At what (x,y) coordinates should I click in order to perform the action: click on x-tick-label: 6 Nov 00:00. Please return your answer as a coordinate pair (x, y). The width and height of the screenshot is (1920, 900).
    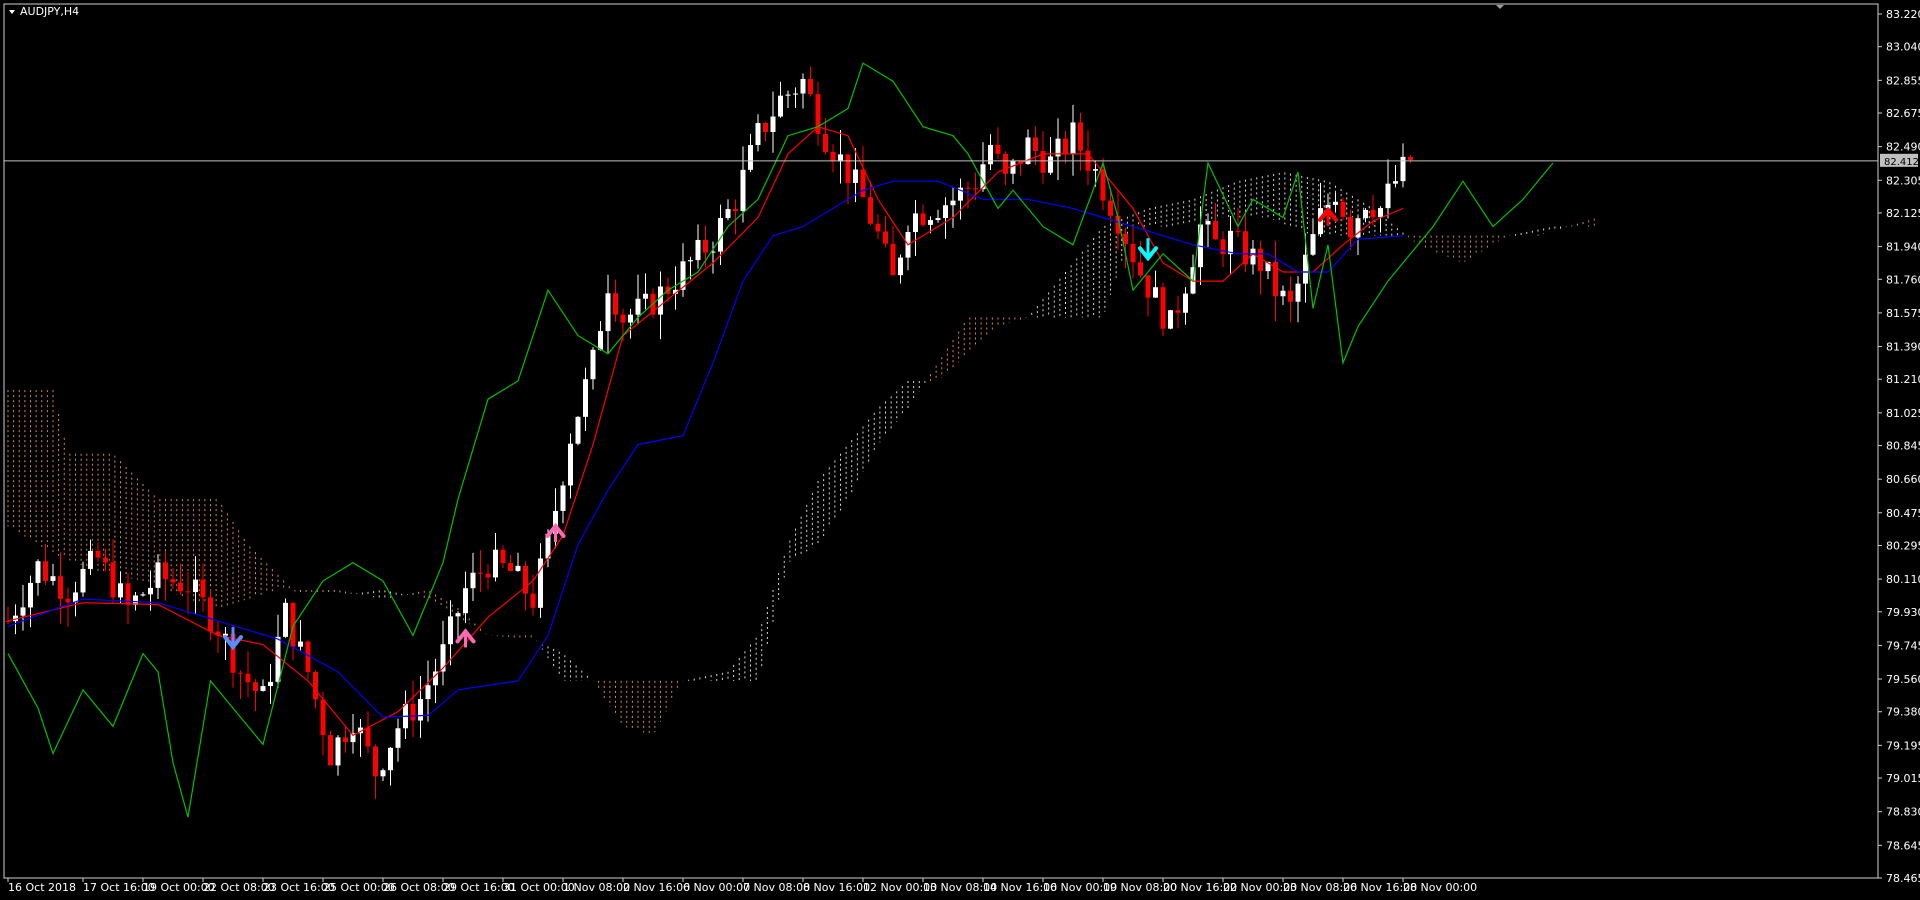
    Looking at the image, I should click on (716, 887).